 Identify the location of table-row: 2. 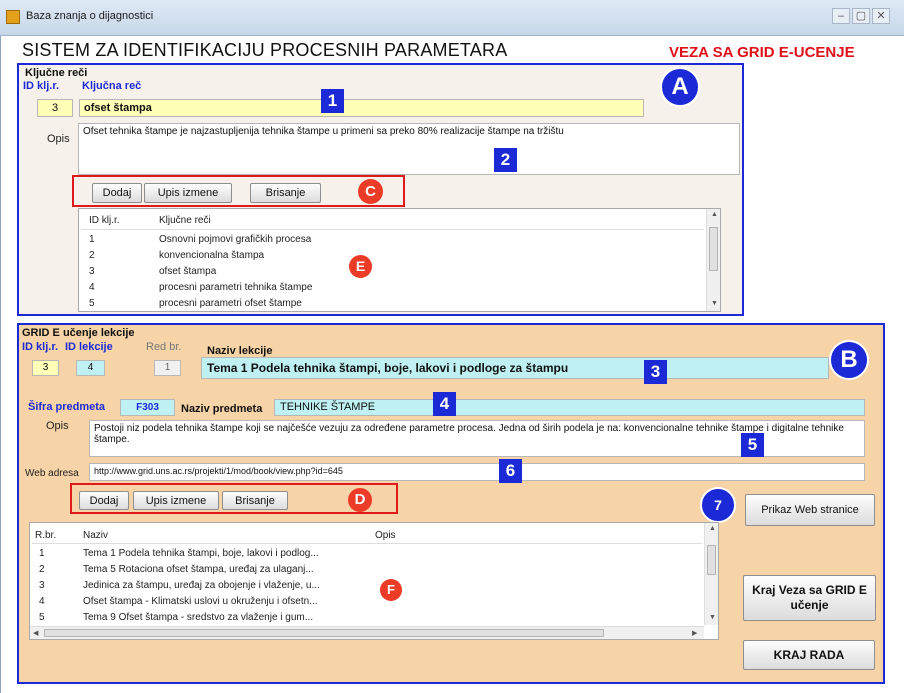
(42, 569).